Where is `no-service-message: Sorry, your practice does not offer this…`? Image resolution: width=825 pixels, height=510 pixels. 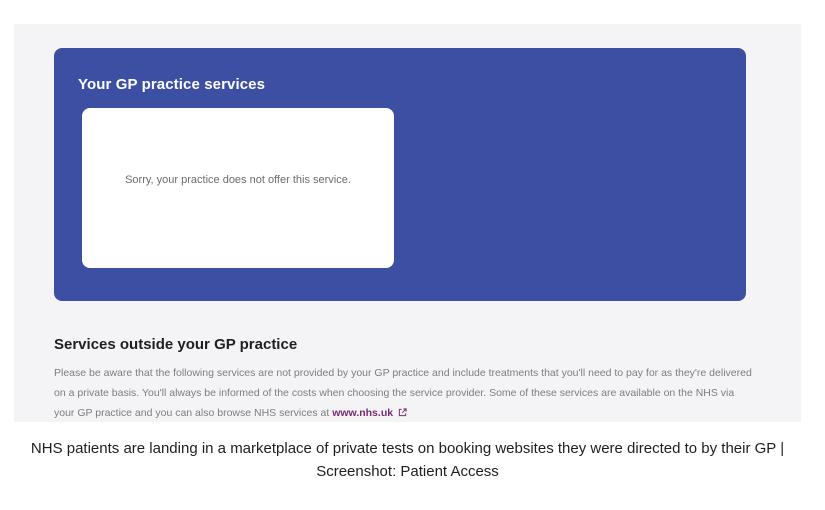 no-service-message: Sorry, your practice does not offer this… is located at coordinates (238, 180).